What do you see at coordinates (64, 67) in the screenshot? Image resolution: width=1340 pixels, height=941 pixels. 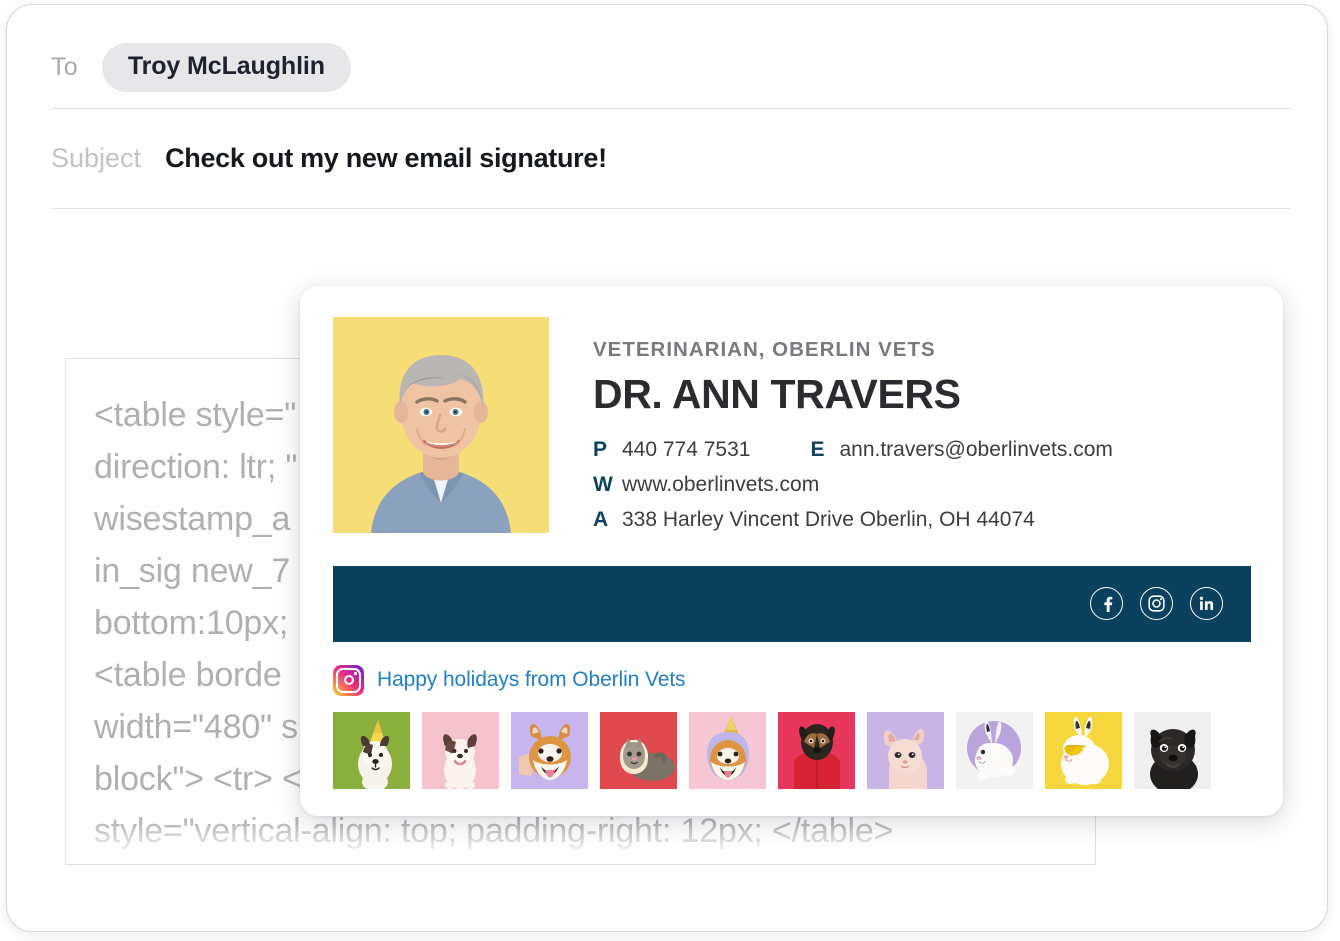 I see `to-label: To` at bounding box center [64, 67].